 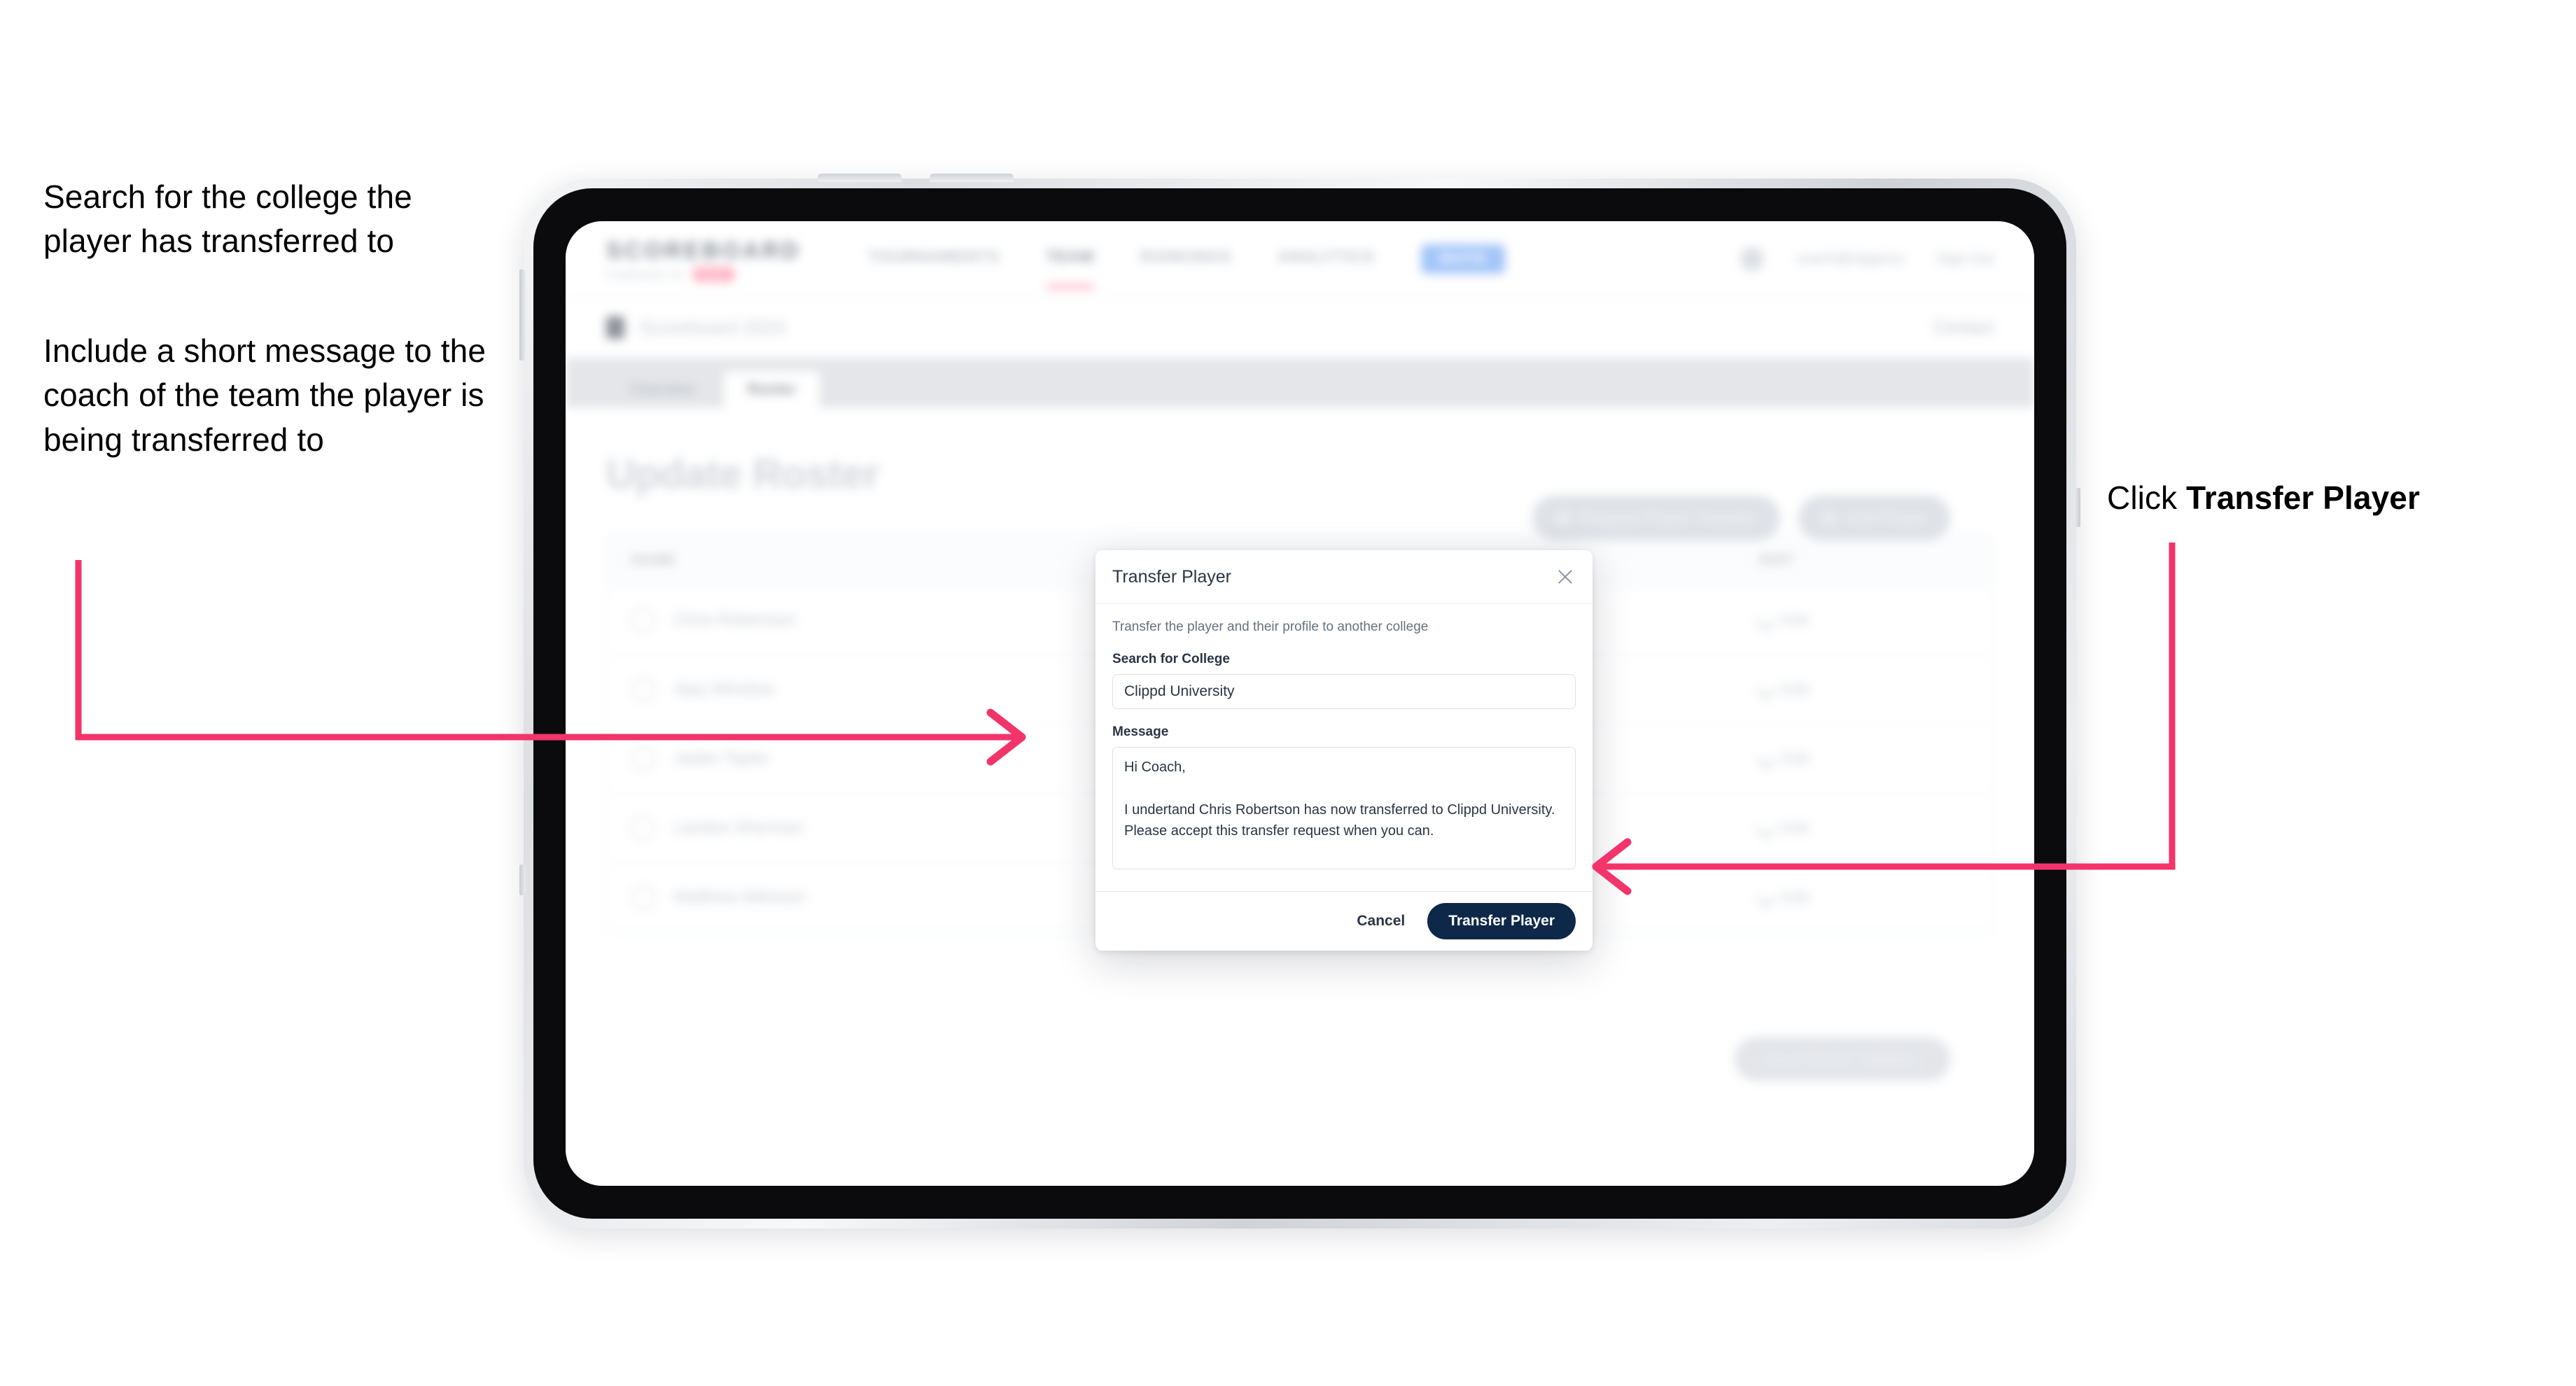 I want to click on left-side-button-a, so click(x=522, y=315).